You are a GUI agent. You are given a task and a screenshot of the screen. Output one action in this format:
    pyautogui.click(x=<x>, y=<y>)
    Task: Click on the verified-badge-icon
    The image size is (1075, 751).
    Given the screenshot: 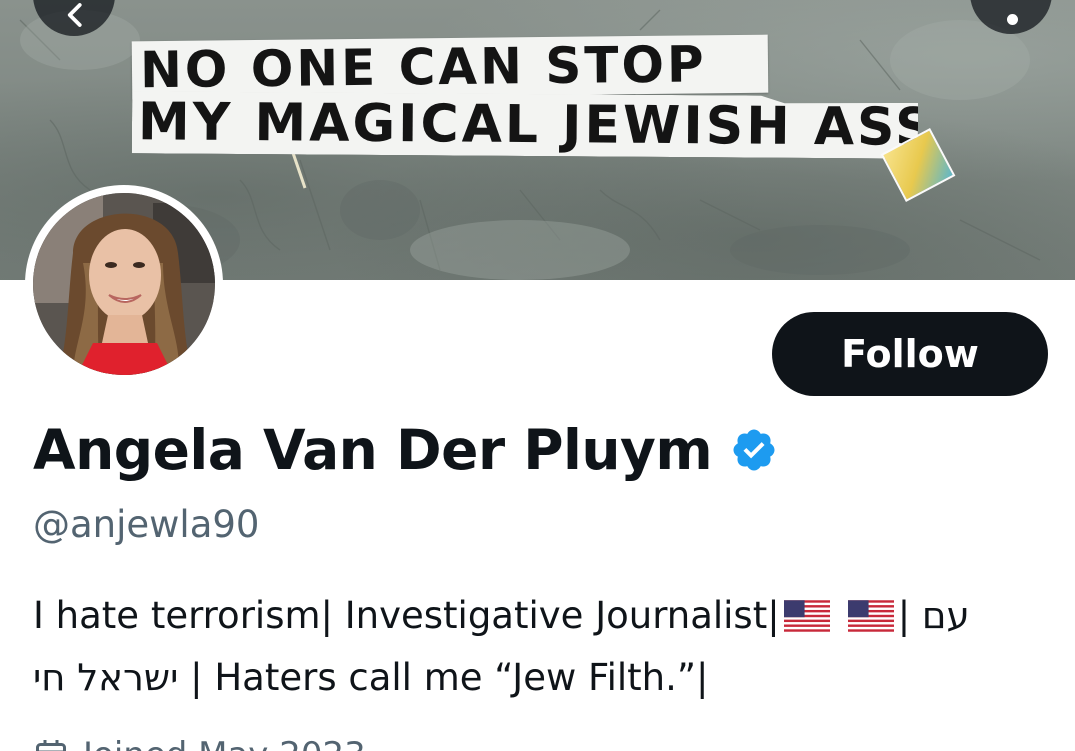 What is the action you would take?
    pyautogui.click(x=754, y=450)
    